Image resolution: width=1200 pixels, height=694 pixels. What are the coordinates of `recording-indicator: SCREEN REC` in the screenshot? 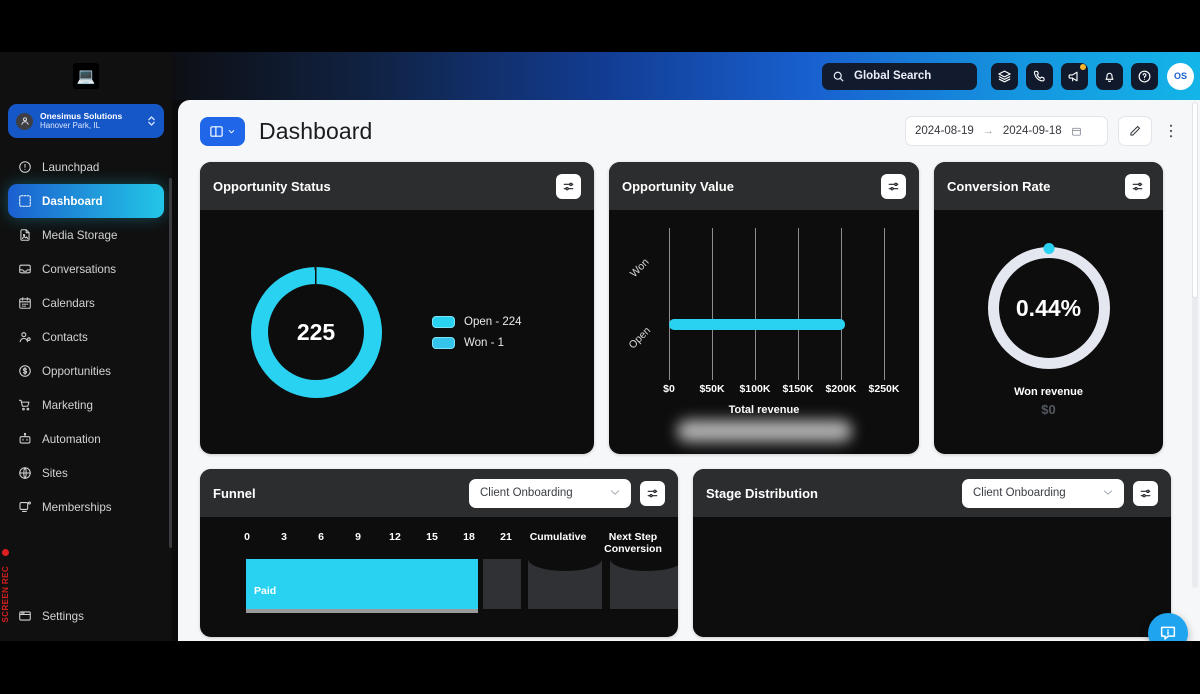 It's located at (5, 594).